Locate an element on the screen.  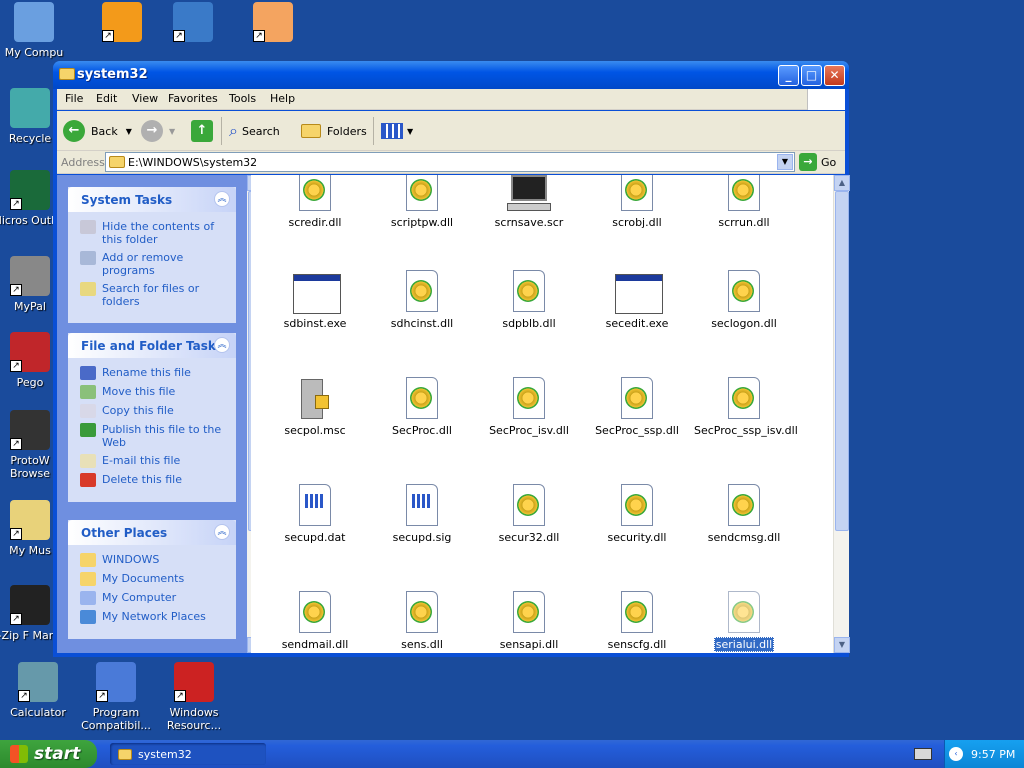
address-field: E:\WINDOWS\system32 ▼ is located at coordinates (450, 162).